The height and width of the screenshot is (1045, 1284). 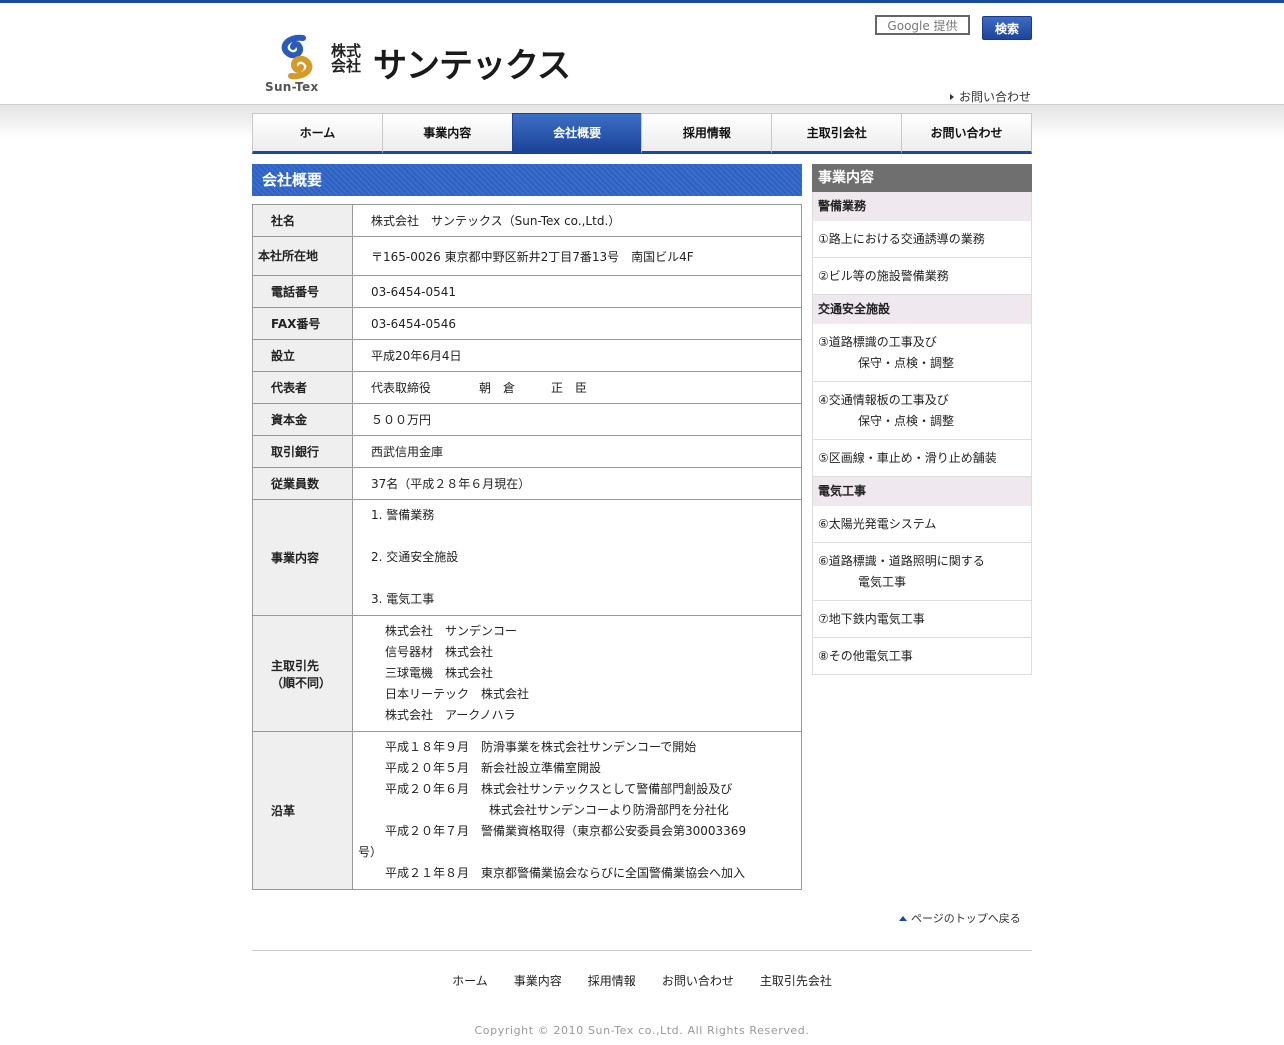 I want to click on company-logo: Sun-Tex 株式会社 サンテックス, so click(x=425, y=64).